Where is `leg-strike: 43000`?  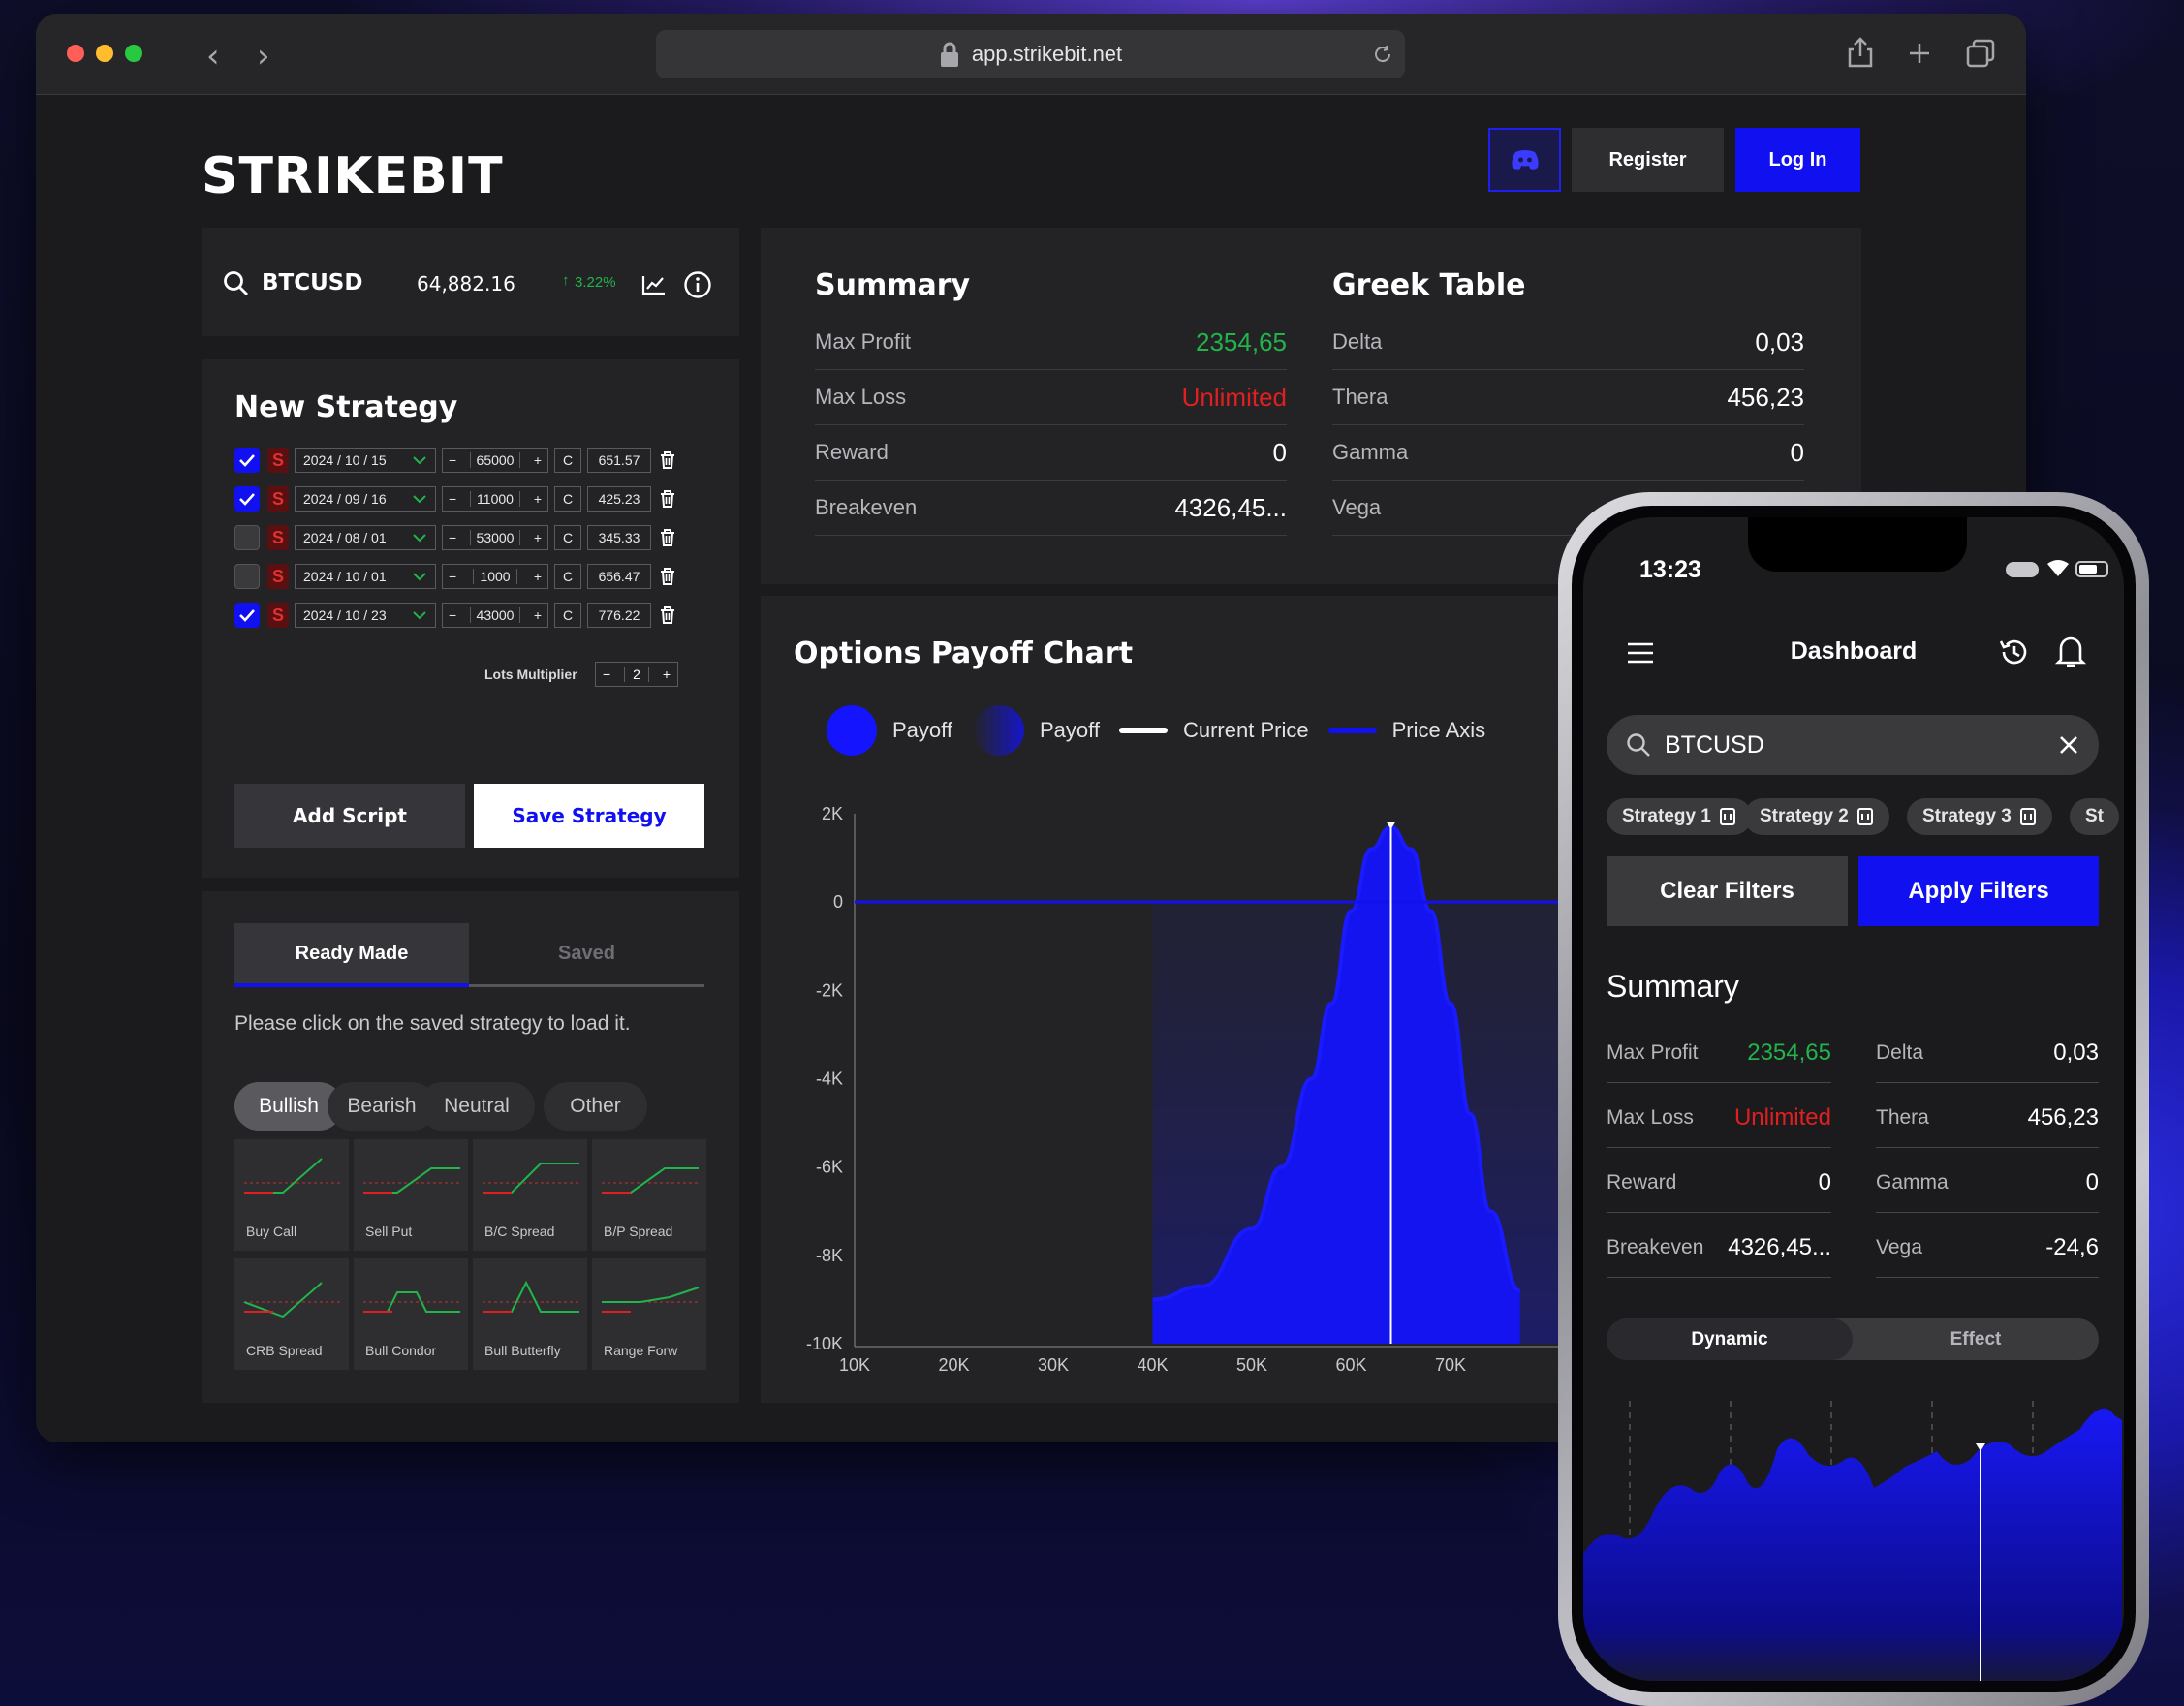
leg-strike: 43000 is located at coordinates (495, 615).